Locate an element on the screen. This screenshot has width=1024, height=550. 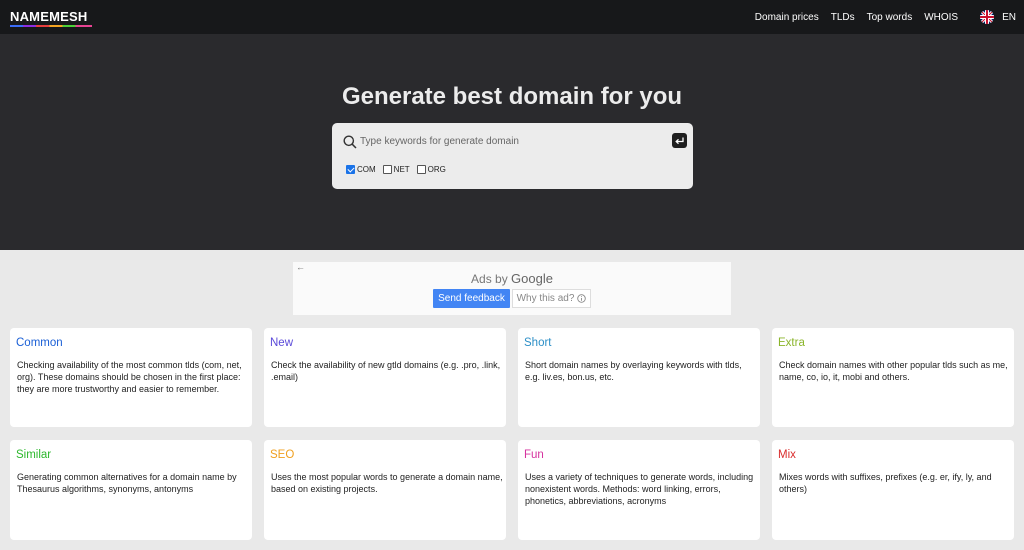
uk-flag-icon is located at coordinates (987, 17).